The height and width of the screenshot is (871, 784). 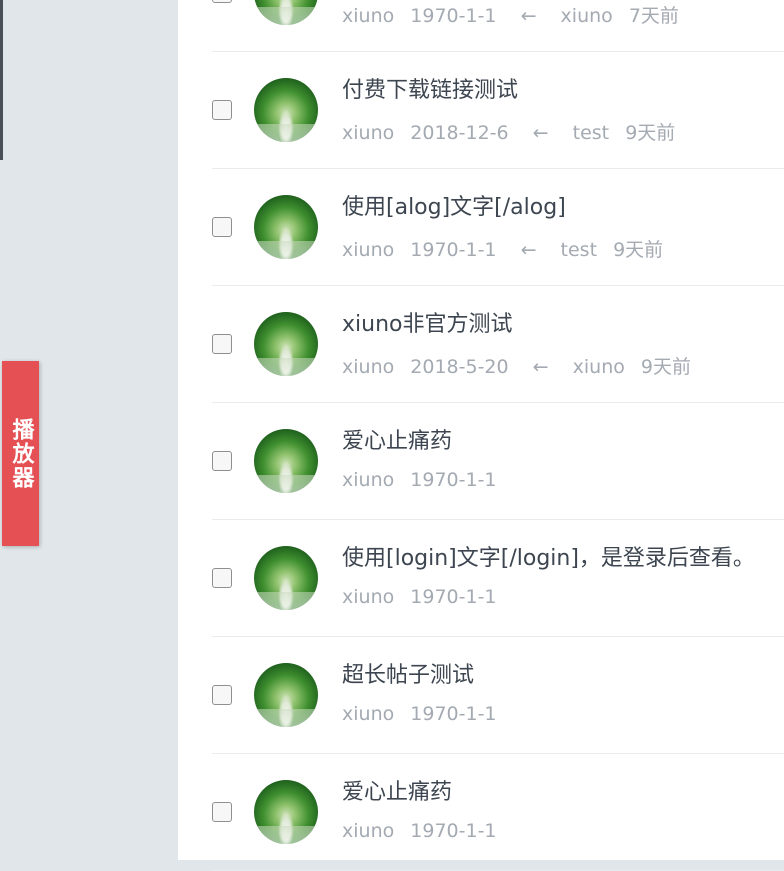 I want to click on thread-title: xiuno非官方测试, so click(x=427, y=322).